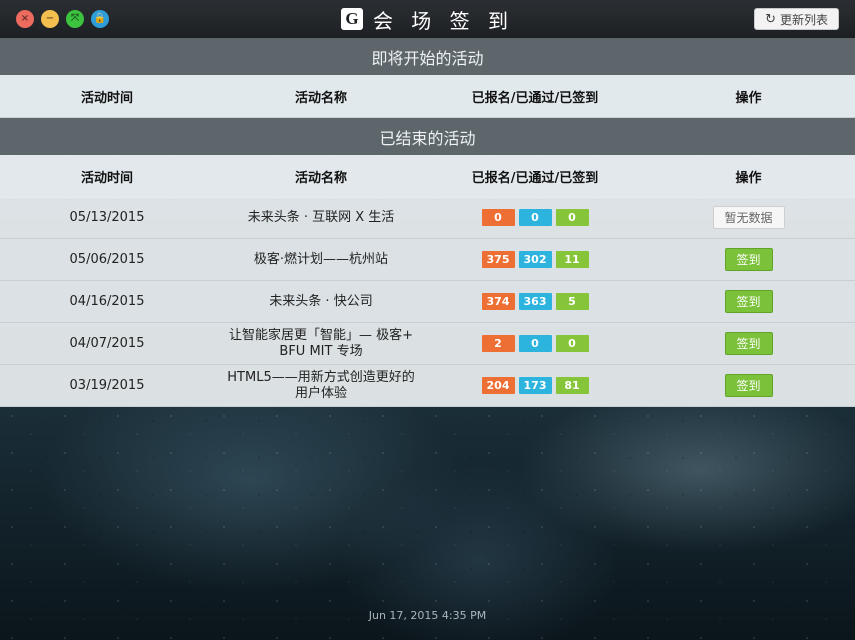 The image size is (855, 640). Describe the element at coordinates (107, 385) in the screenshot. I see `event-date: 03/19/2015` at that location.